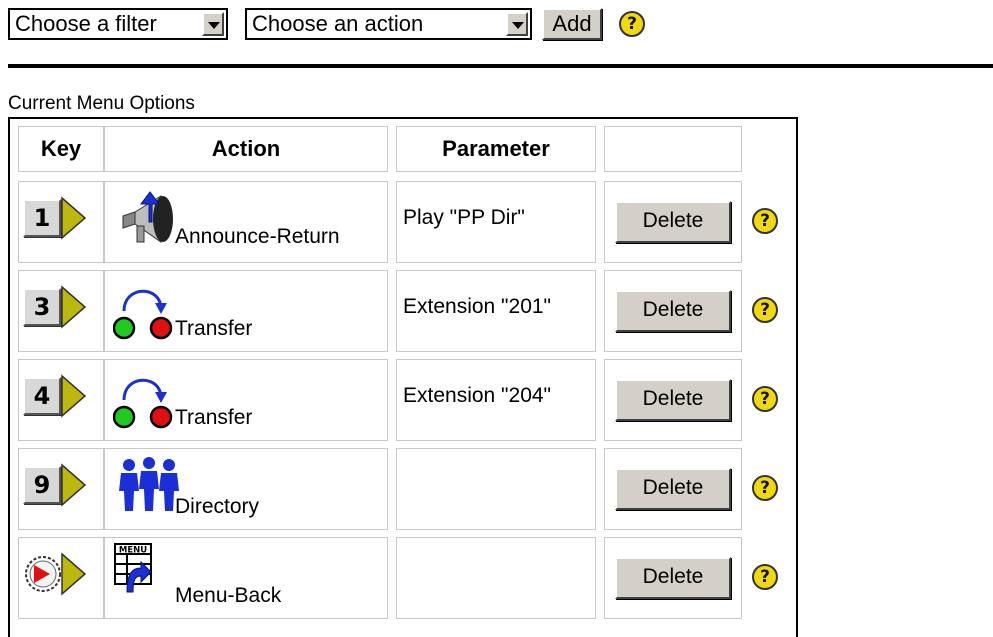  I want to click on filter-select-value: Choose a filter, so click(86, 23).